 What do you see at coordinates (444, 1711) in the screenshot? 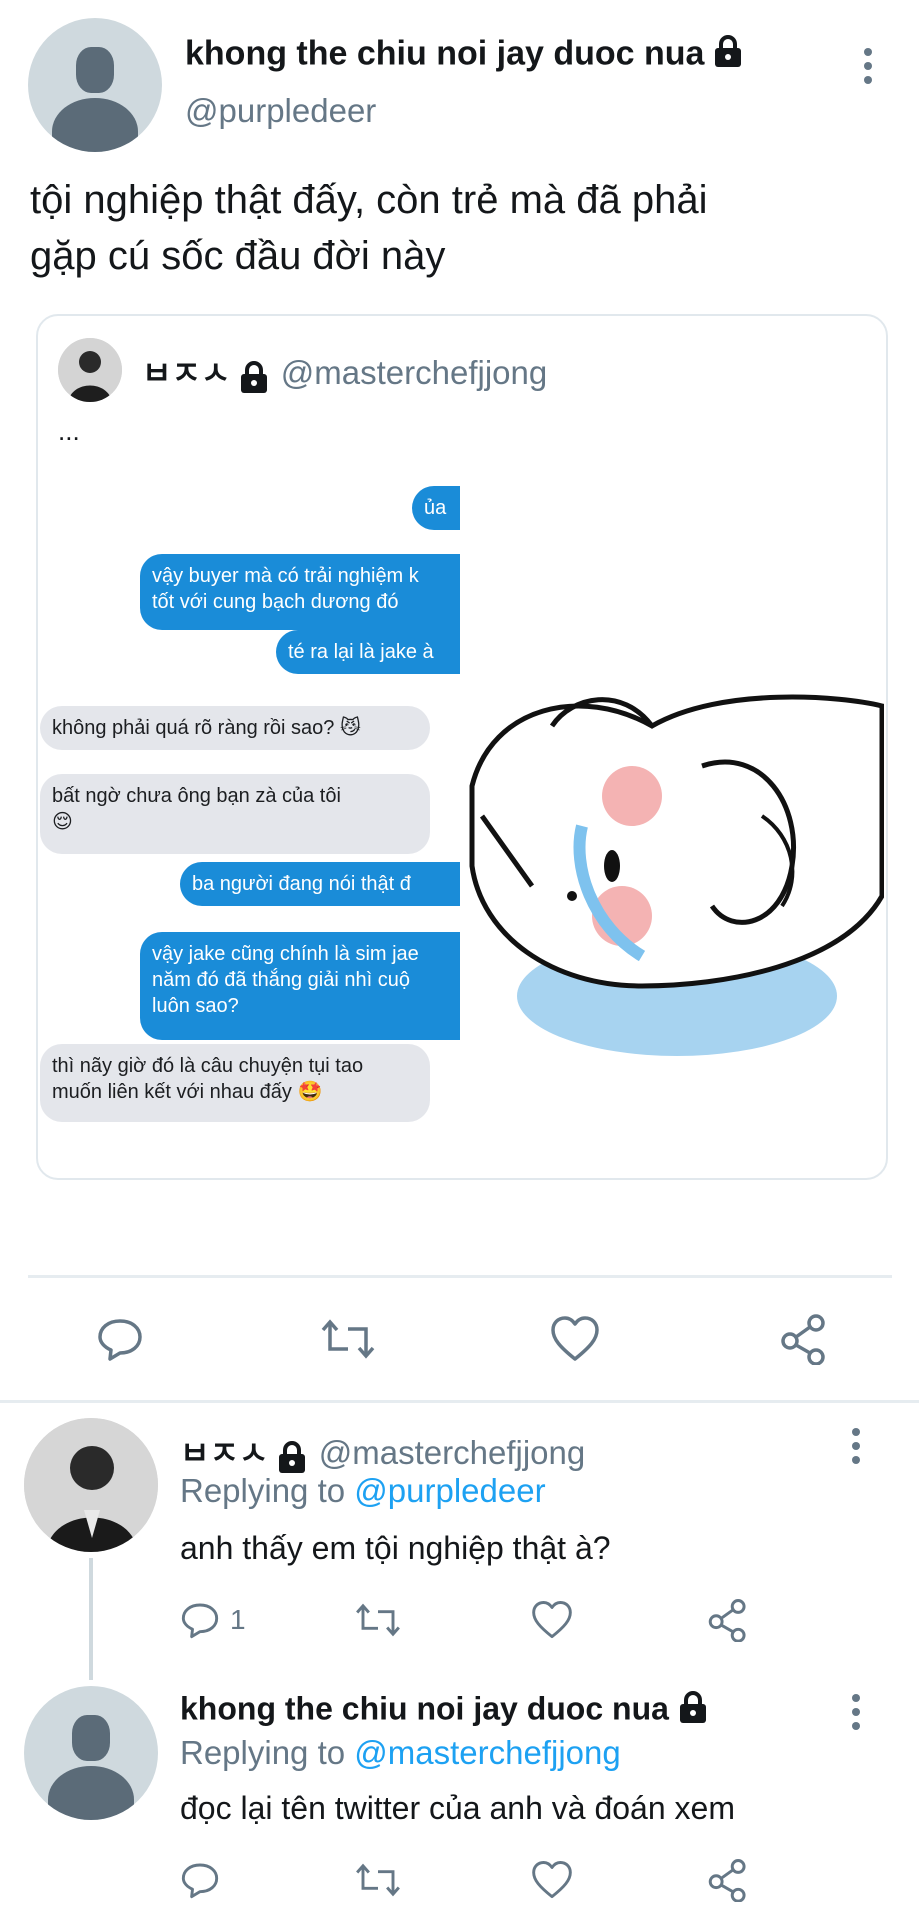
I see `reply-author: khong the chiu noi jay duoc nua` at bounding box center [444, 1711].